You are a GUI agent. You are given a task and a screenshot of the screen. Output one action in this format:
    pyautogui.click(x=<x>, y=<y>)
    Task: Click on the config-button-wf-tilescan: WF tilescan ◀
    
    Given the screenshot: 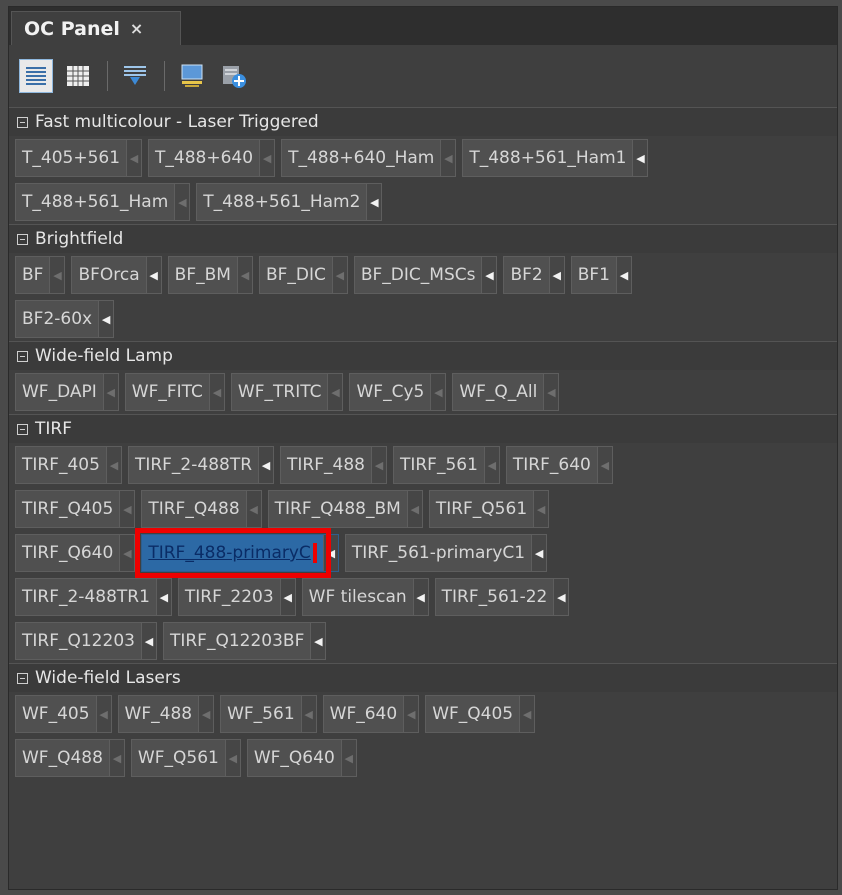 What is the action you would take?
    pyautogui.click(x=365, y=597)
    